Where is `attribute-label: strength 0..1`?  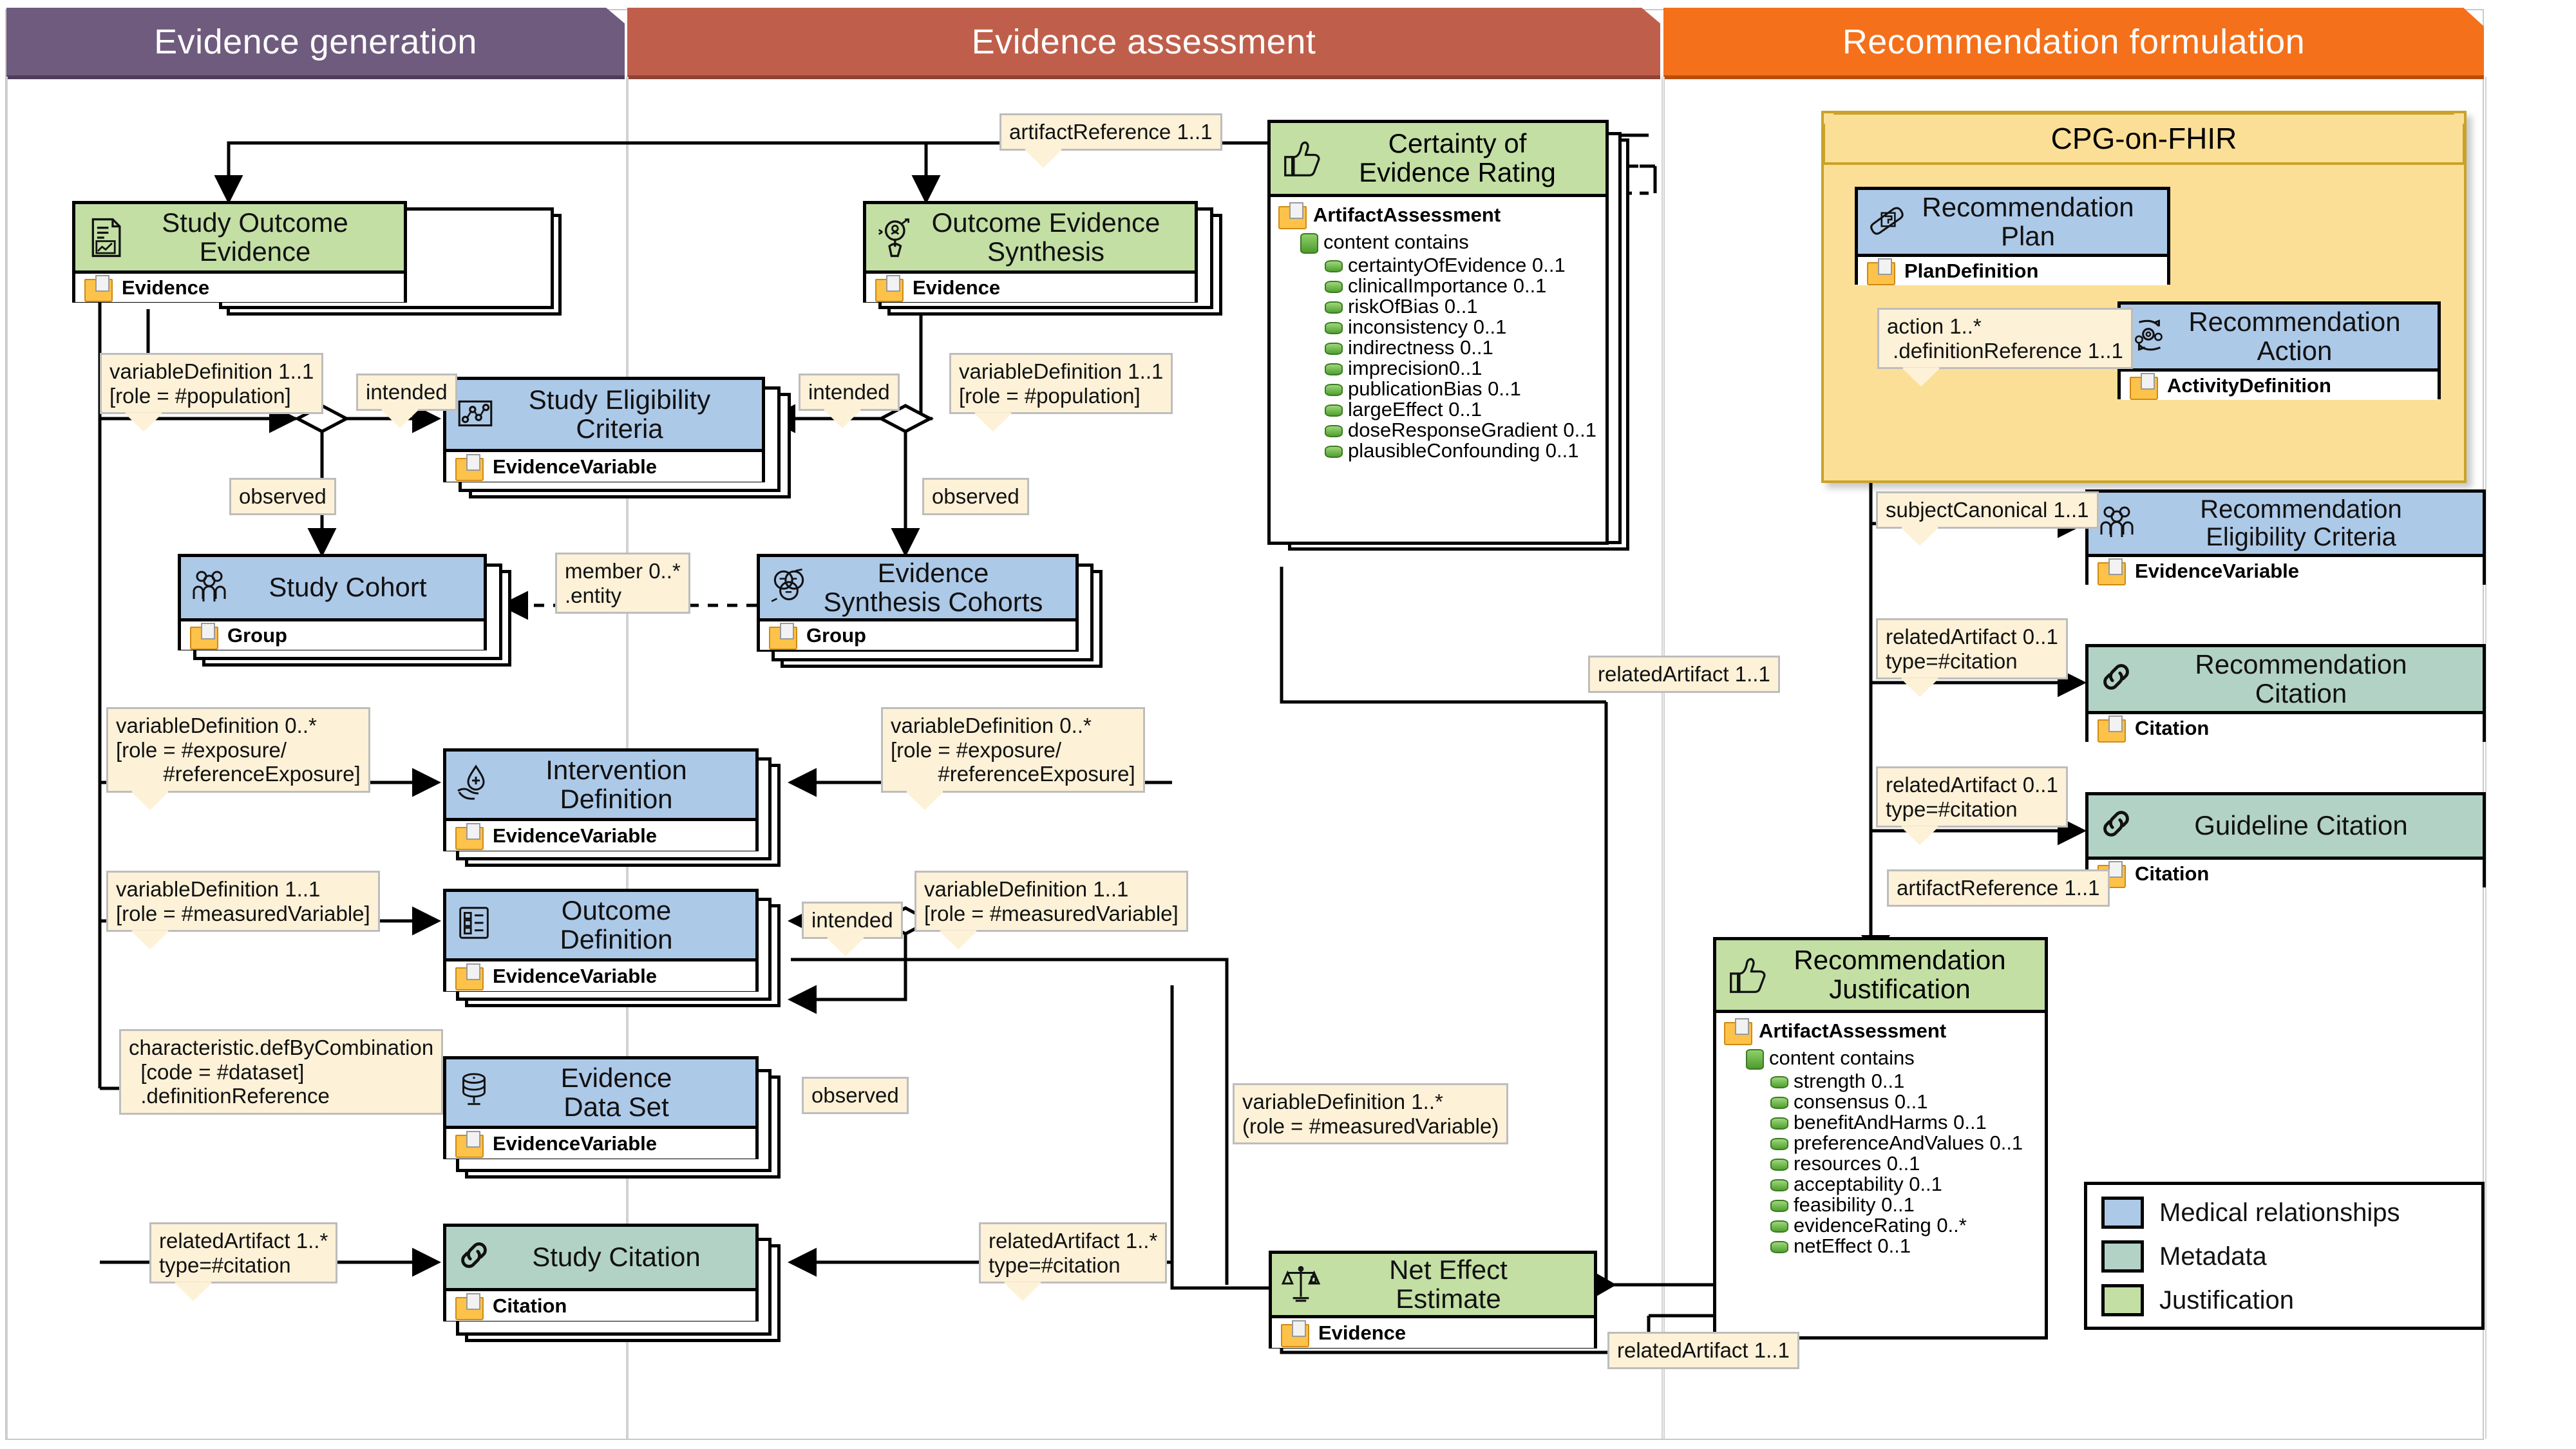
attribute-label: strength 0..1 is located at coordinates (1849, 1081).